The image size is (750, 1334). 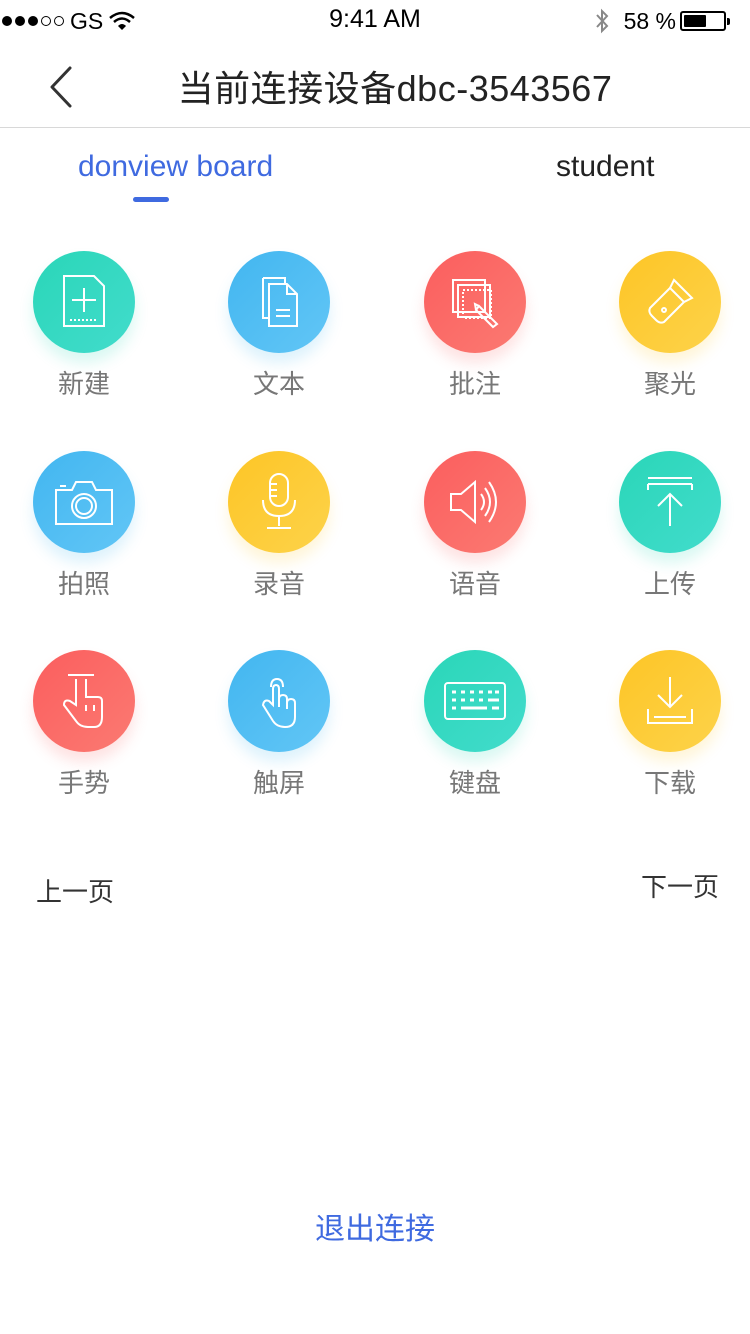 What do you see at coordinates (278, 585) in the screenshot?
I see `function-label: 录音` at bounding box center [278, 585].